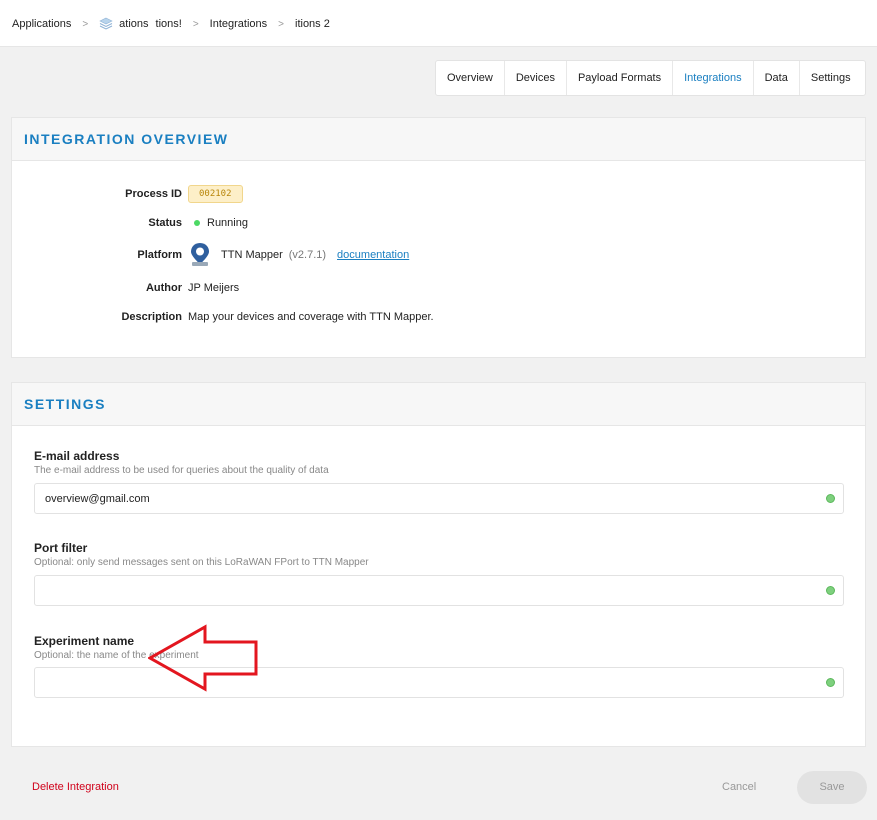 This screenshot has width=877, height=820. Describe the element at coordinates (238, 24) in the screenshot. I see `breadcrumb-integrations: Integrations` at that location.